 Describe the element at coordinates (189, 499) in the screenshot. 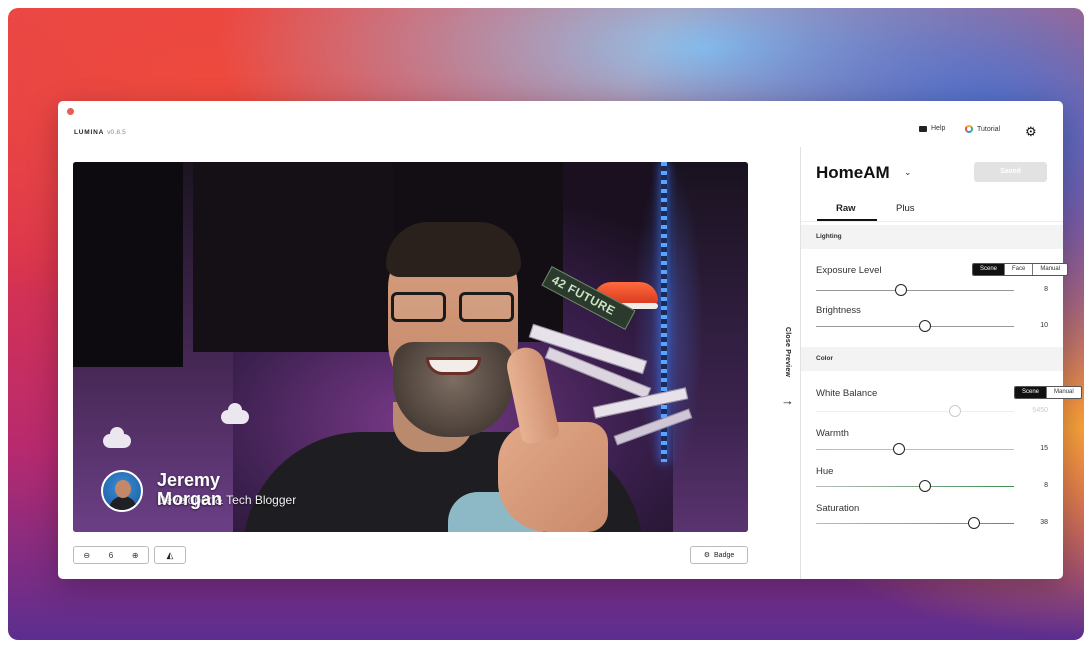

I see `badge-last-name: Morgan` at that location.